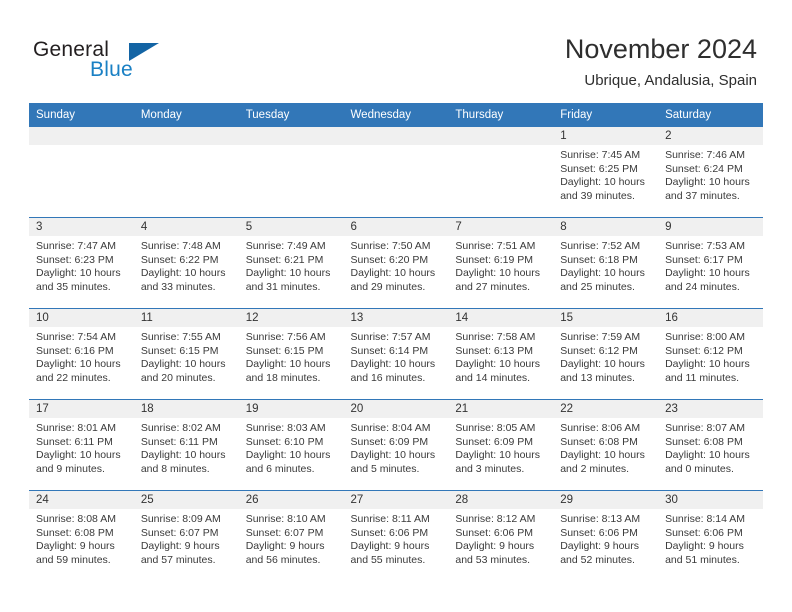 This screenshot has height=612, width=792. I want to click on sunrise-text: Sunrise: 7:56 AM, so click(285, 337).